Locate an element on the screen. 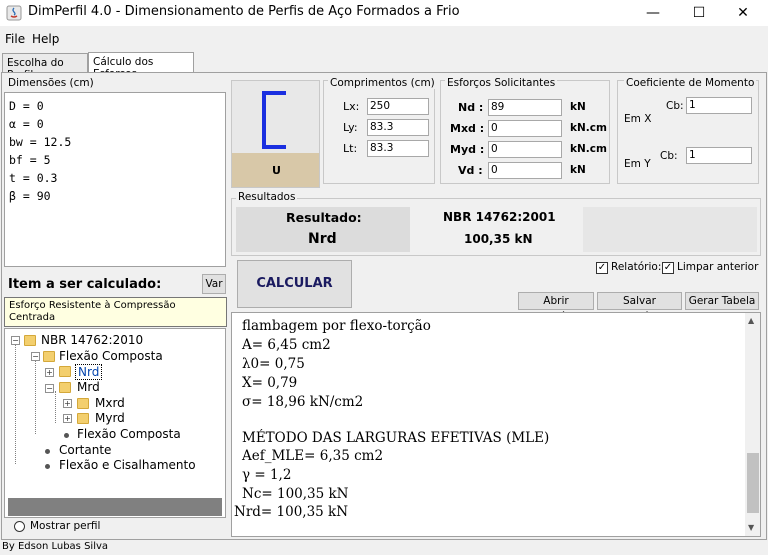 The width and height of the screenshot is (768, 555). tree-node-cortante: Cortante is located at coordinates (85, 450).